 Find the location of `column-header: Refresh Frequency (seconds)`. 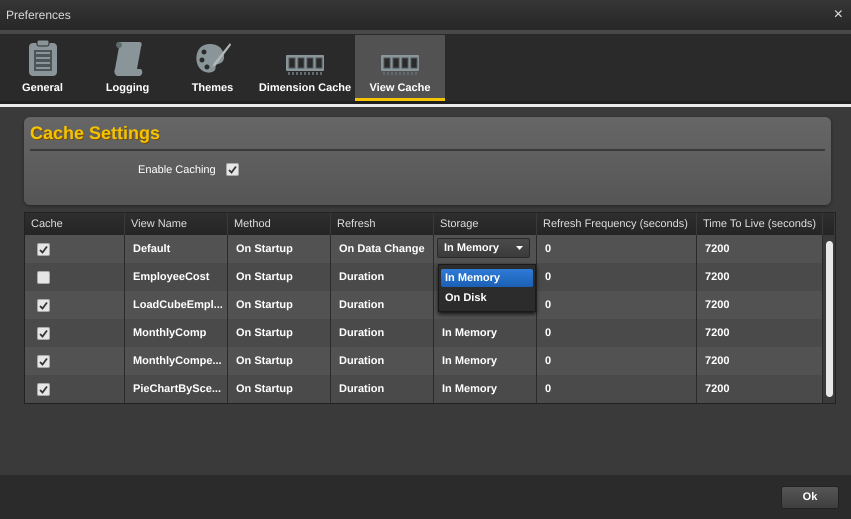

column-header: Refresh Frequency (seconds) is located at coordinates (617, 224).